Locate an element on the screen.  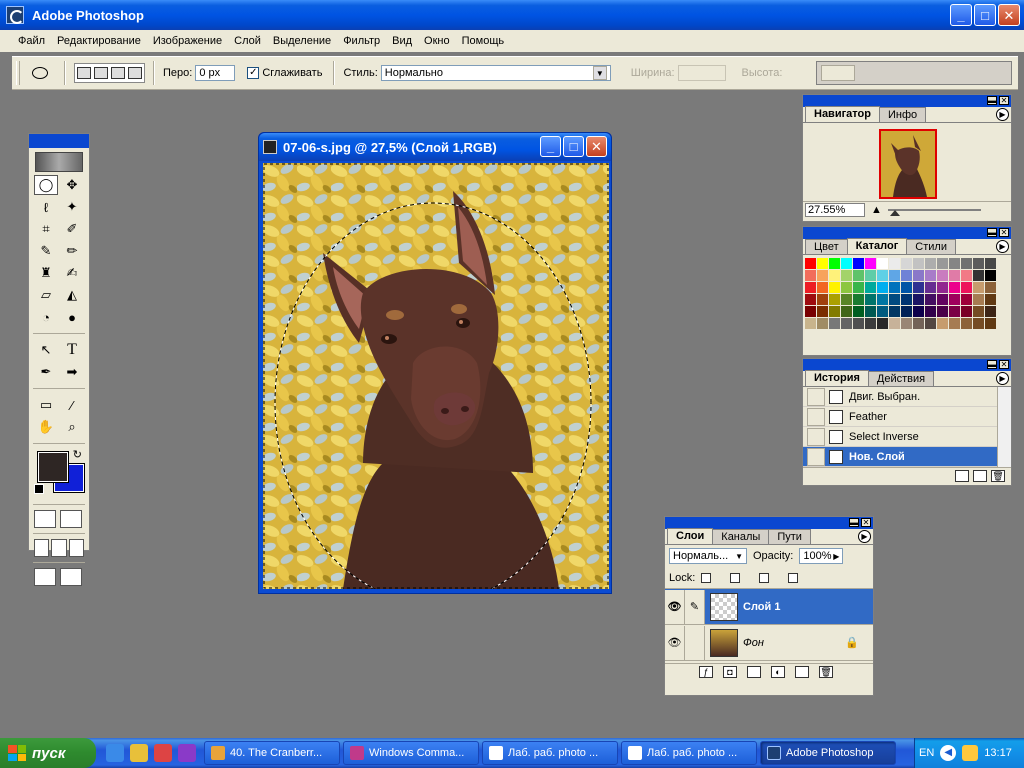
notes-tool-icon: ▭ is located at coordinates (46, 405).